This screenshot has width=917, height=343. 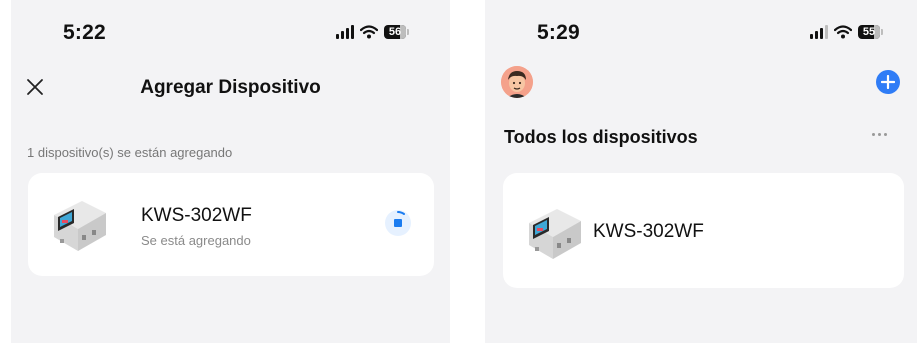 What do you see at coordinates (601, 137) in the screenshot?
I see `section-title: Todos los dispositivos` at bounding box center [601, 137].